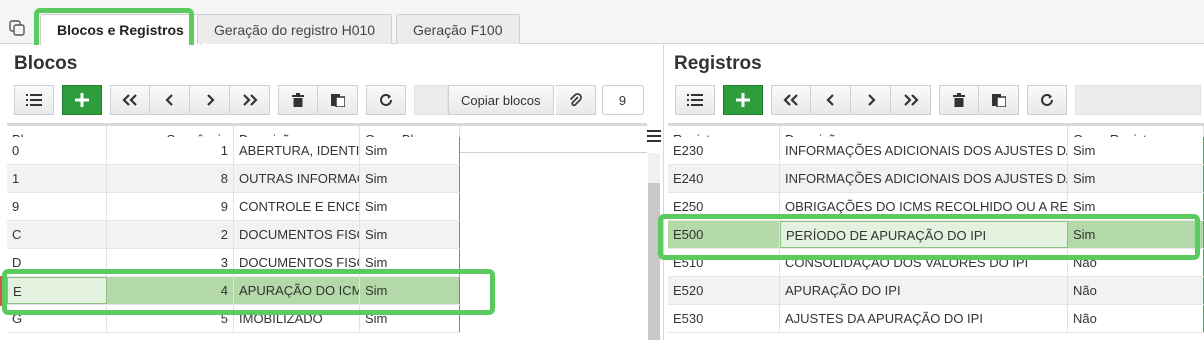 The image size is (1204, 340). Describe the element at coordinates (654, 261) in the screenshot. I see `blocos-scrollbar-thumb` at that location.